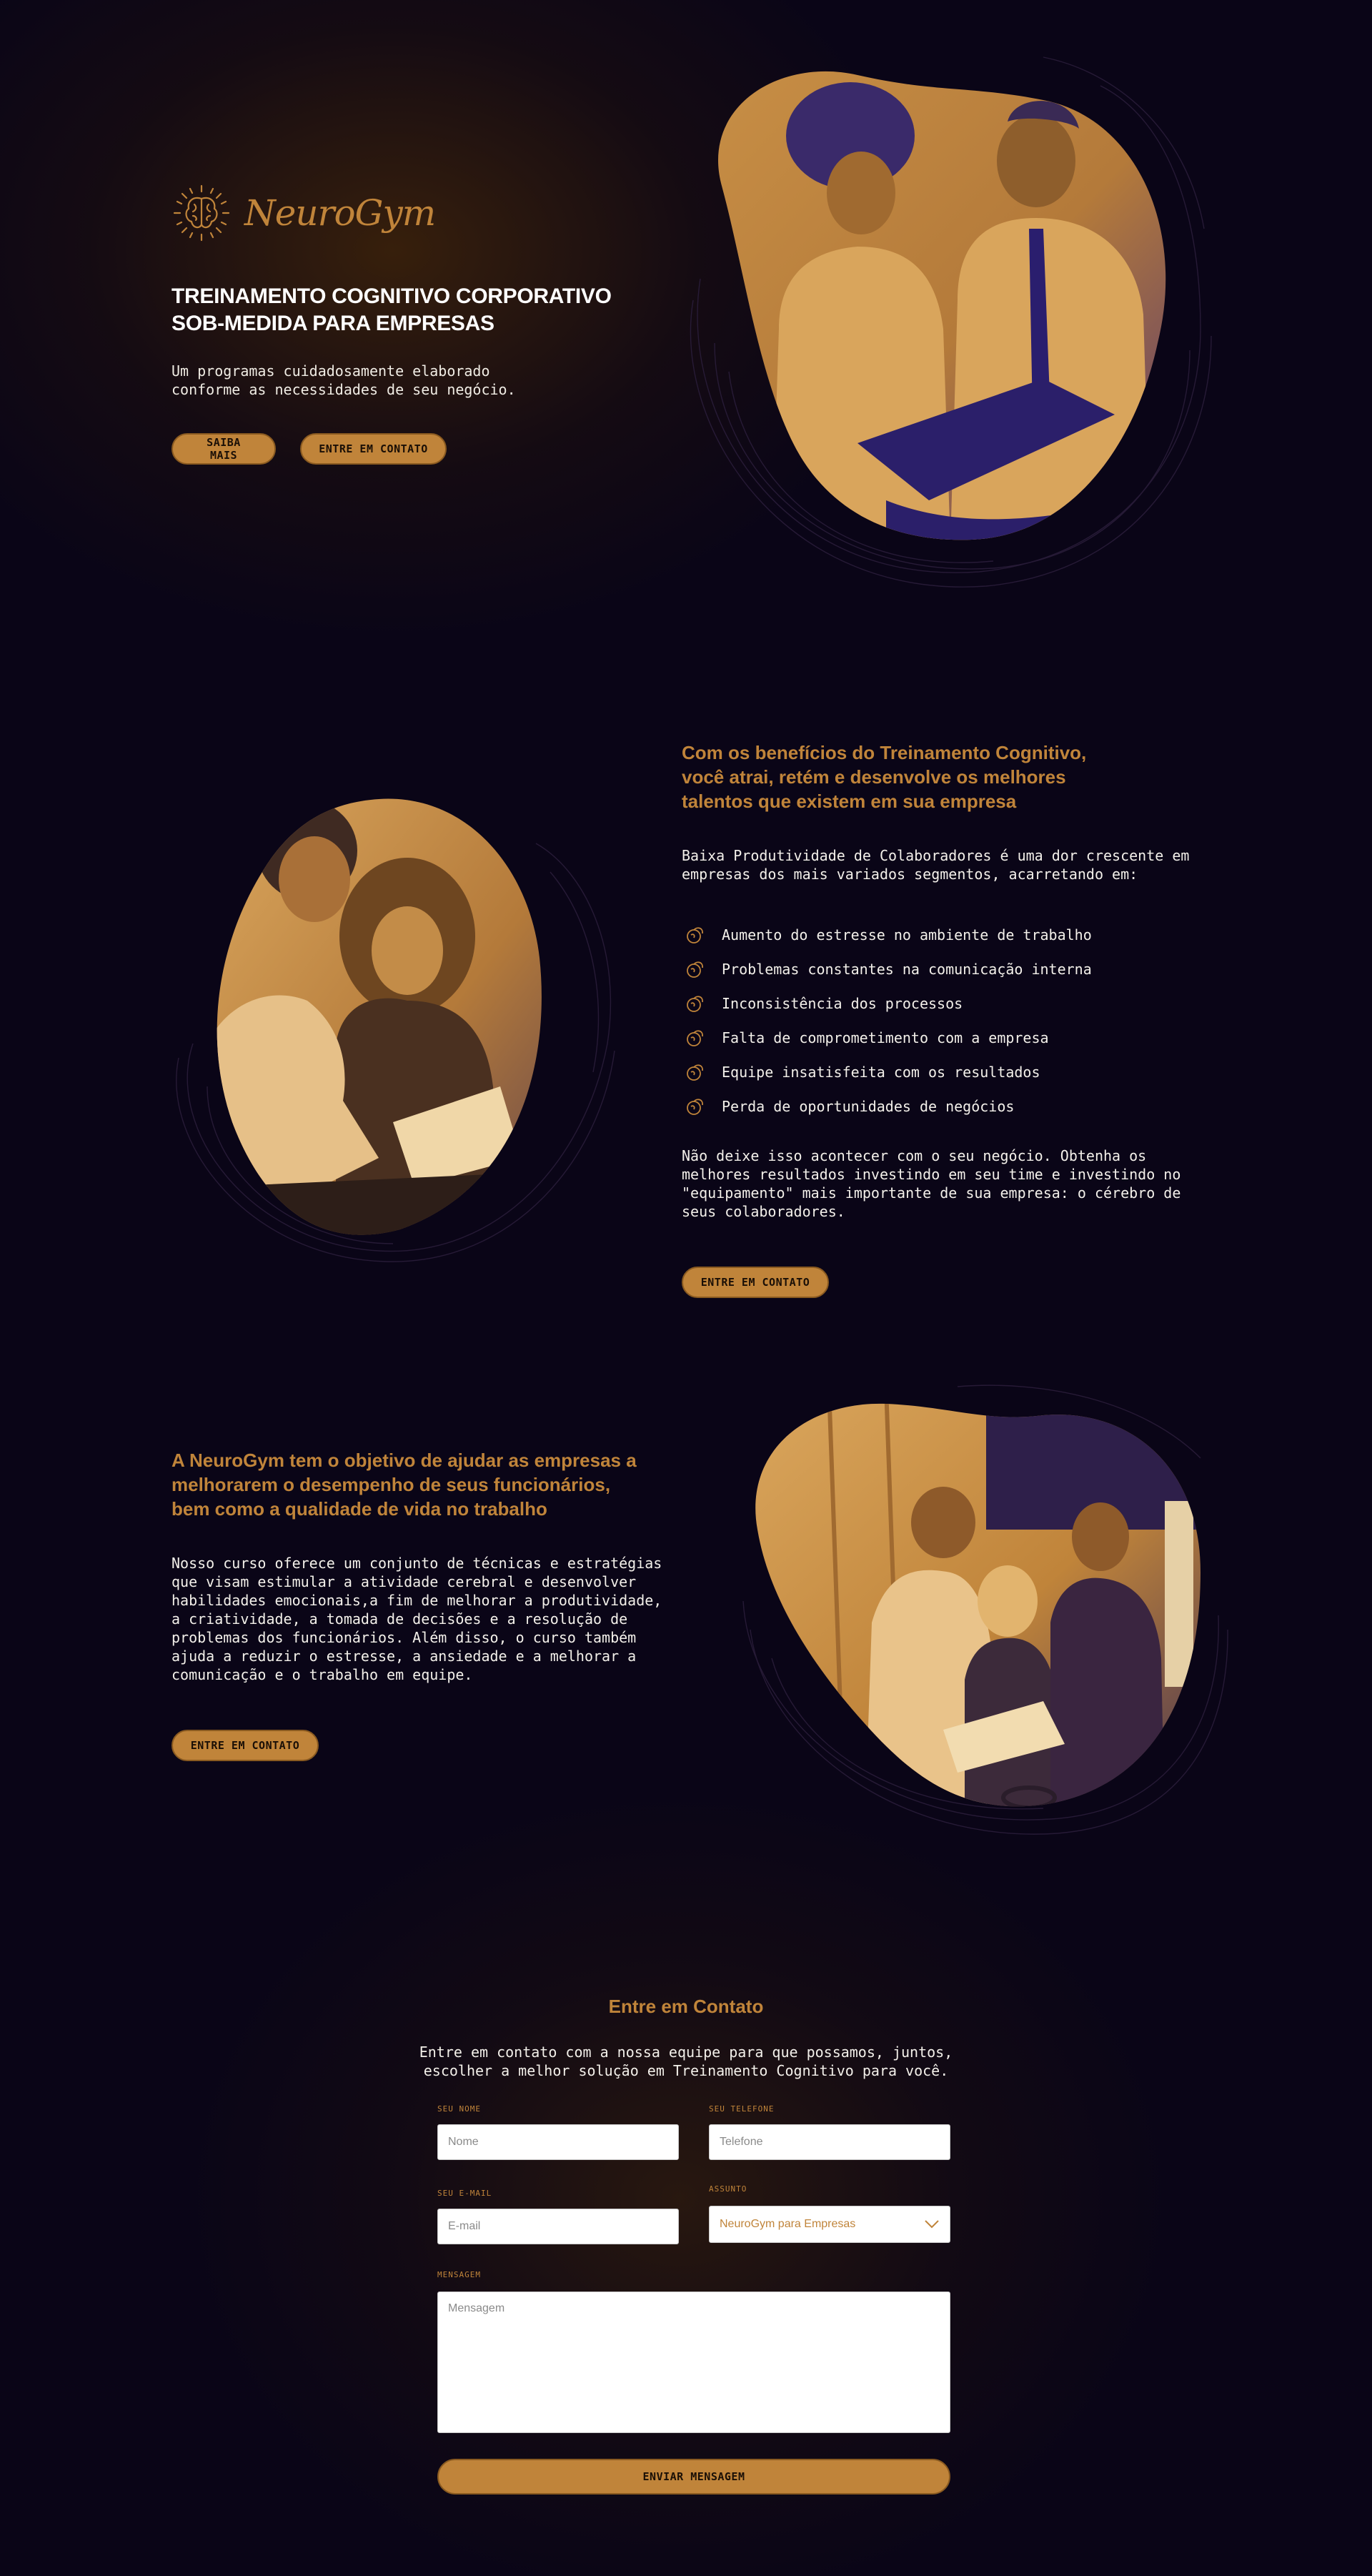 This screenshot has width=1372, height=2576. What do you see at coordinates (693, 2477) in the screenshot?
I see `send-message-button: ENVIAR MENSAGEM` at bounding box center [693, 2477].